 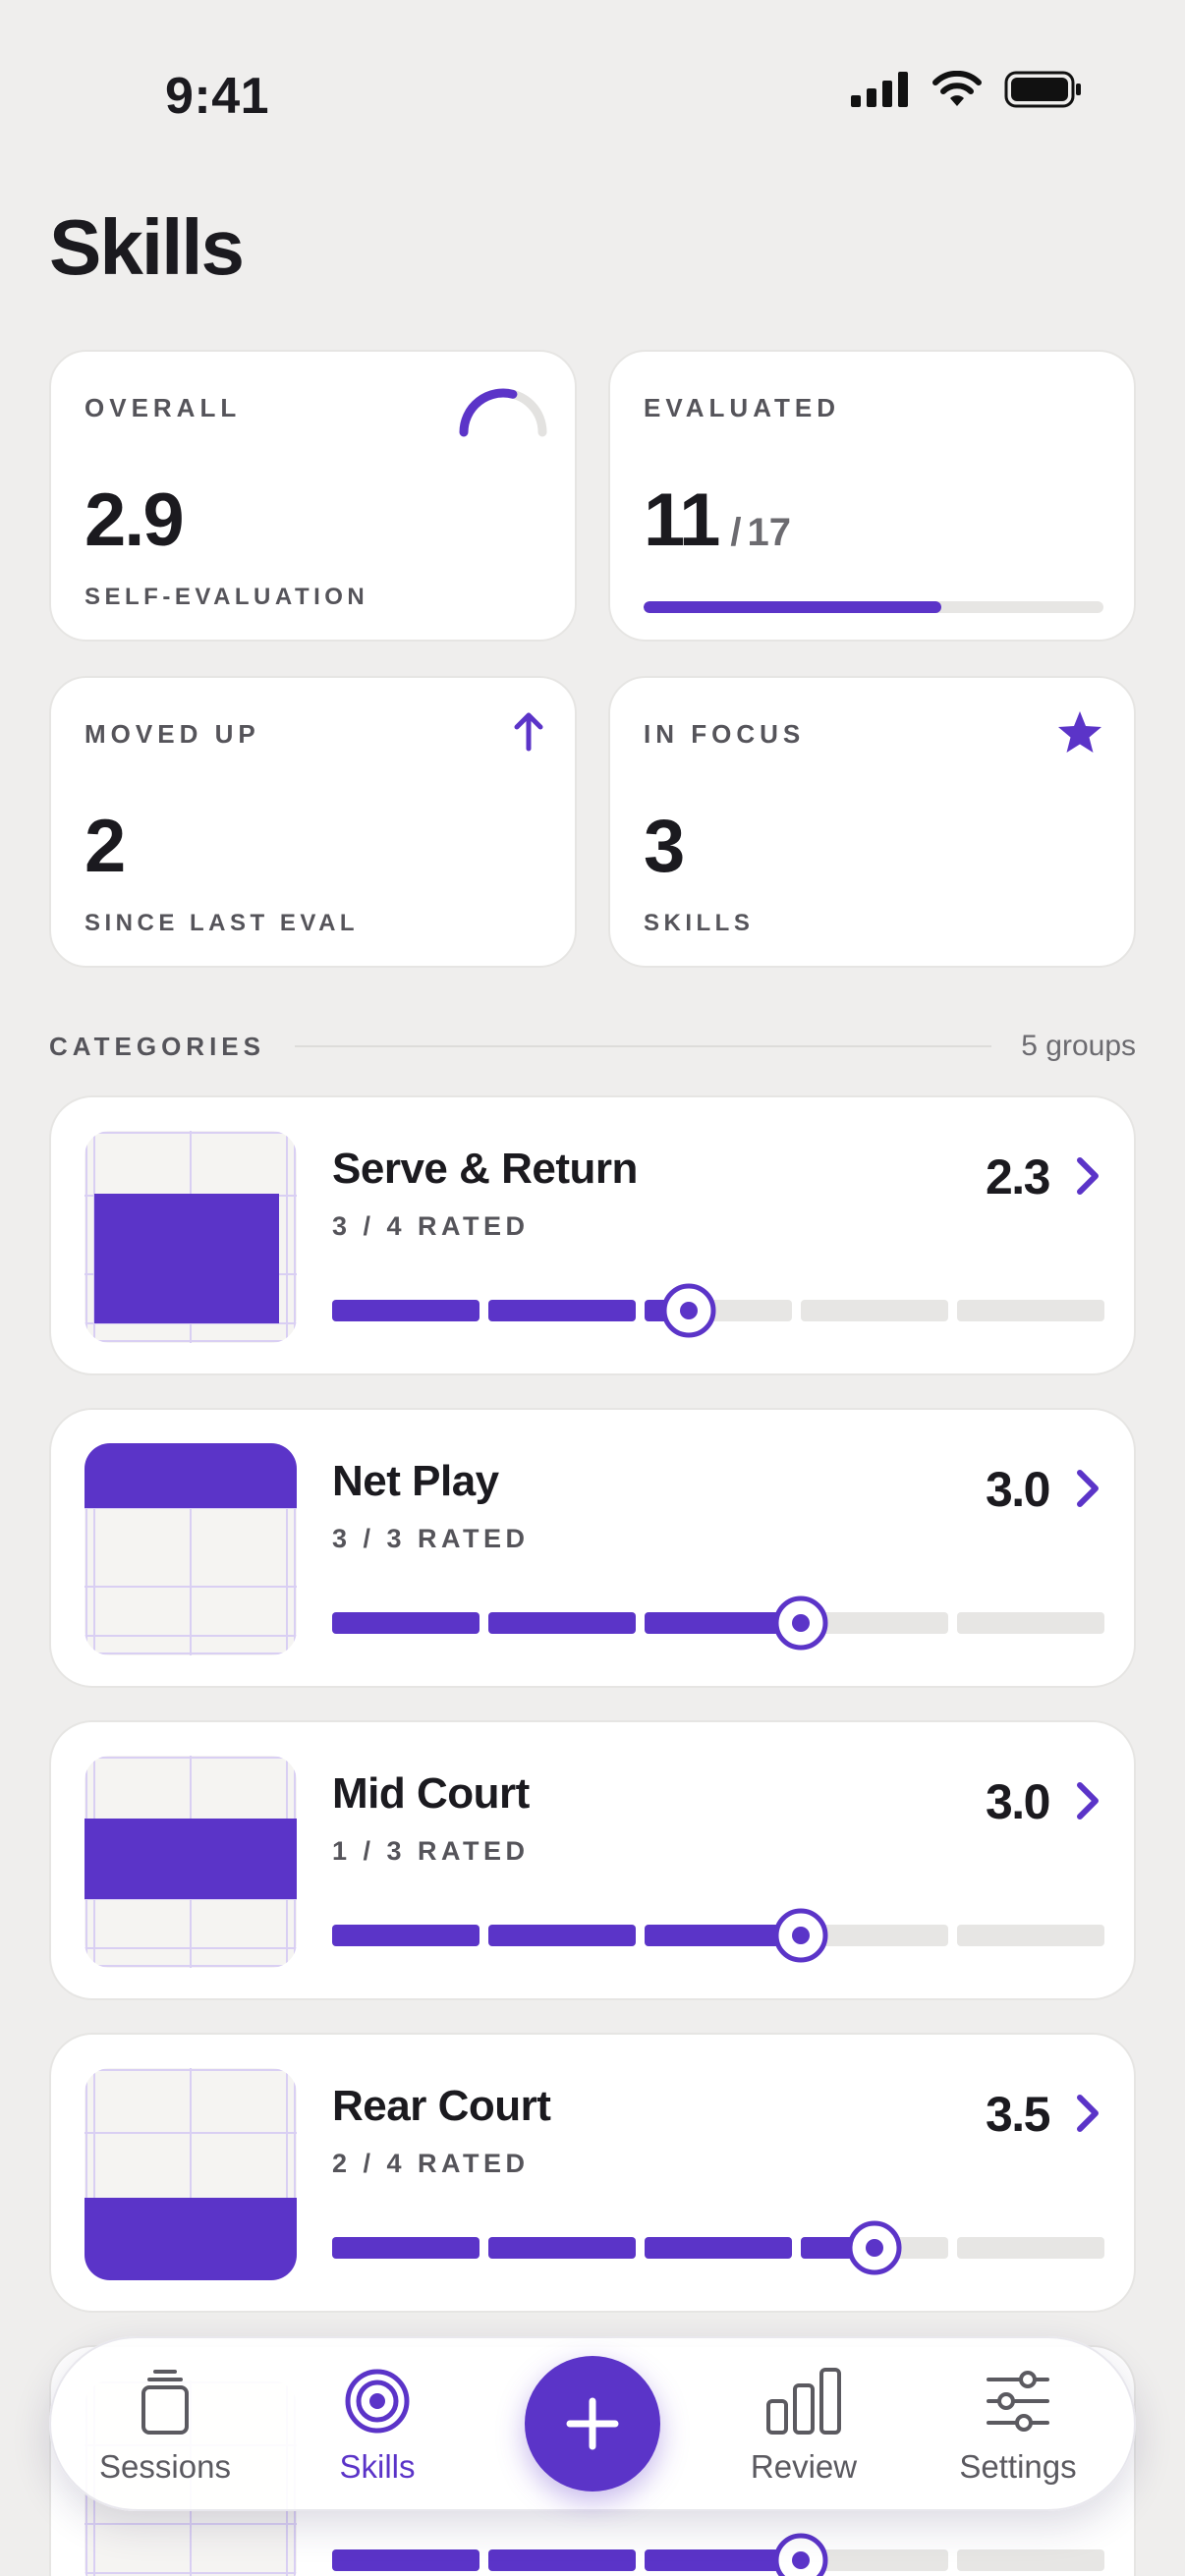 I want to click on category-score: 2.3, so click(x=1018, y=1176).